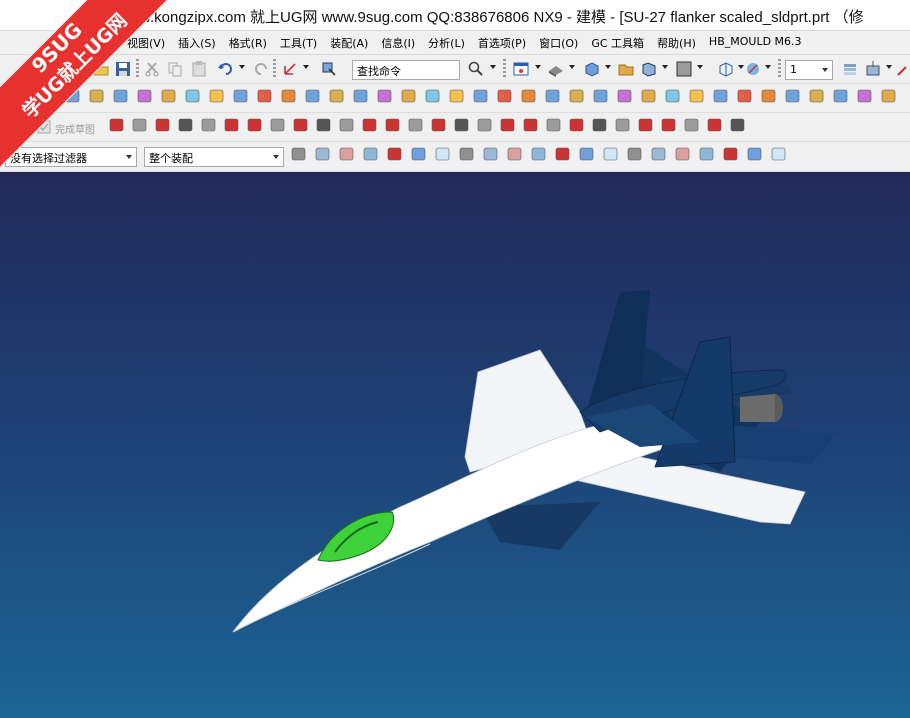 The height and width of the screenshot is (718, 910). I want to click on color-square-icon, so click(684, 69).